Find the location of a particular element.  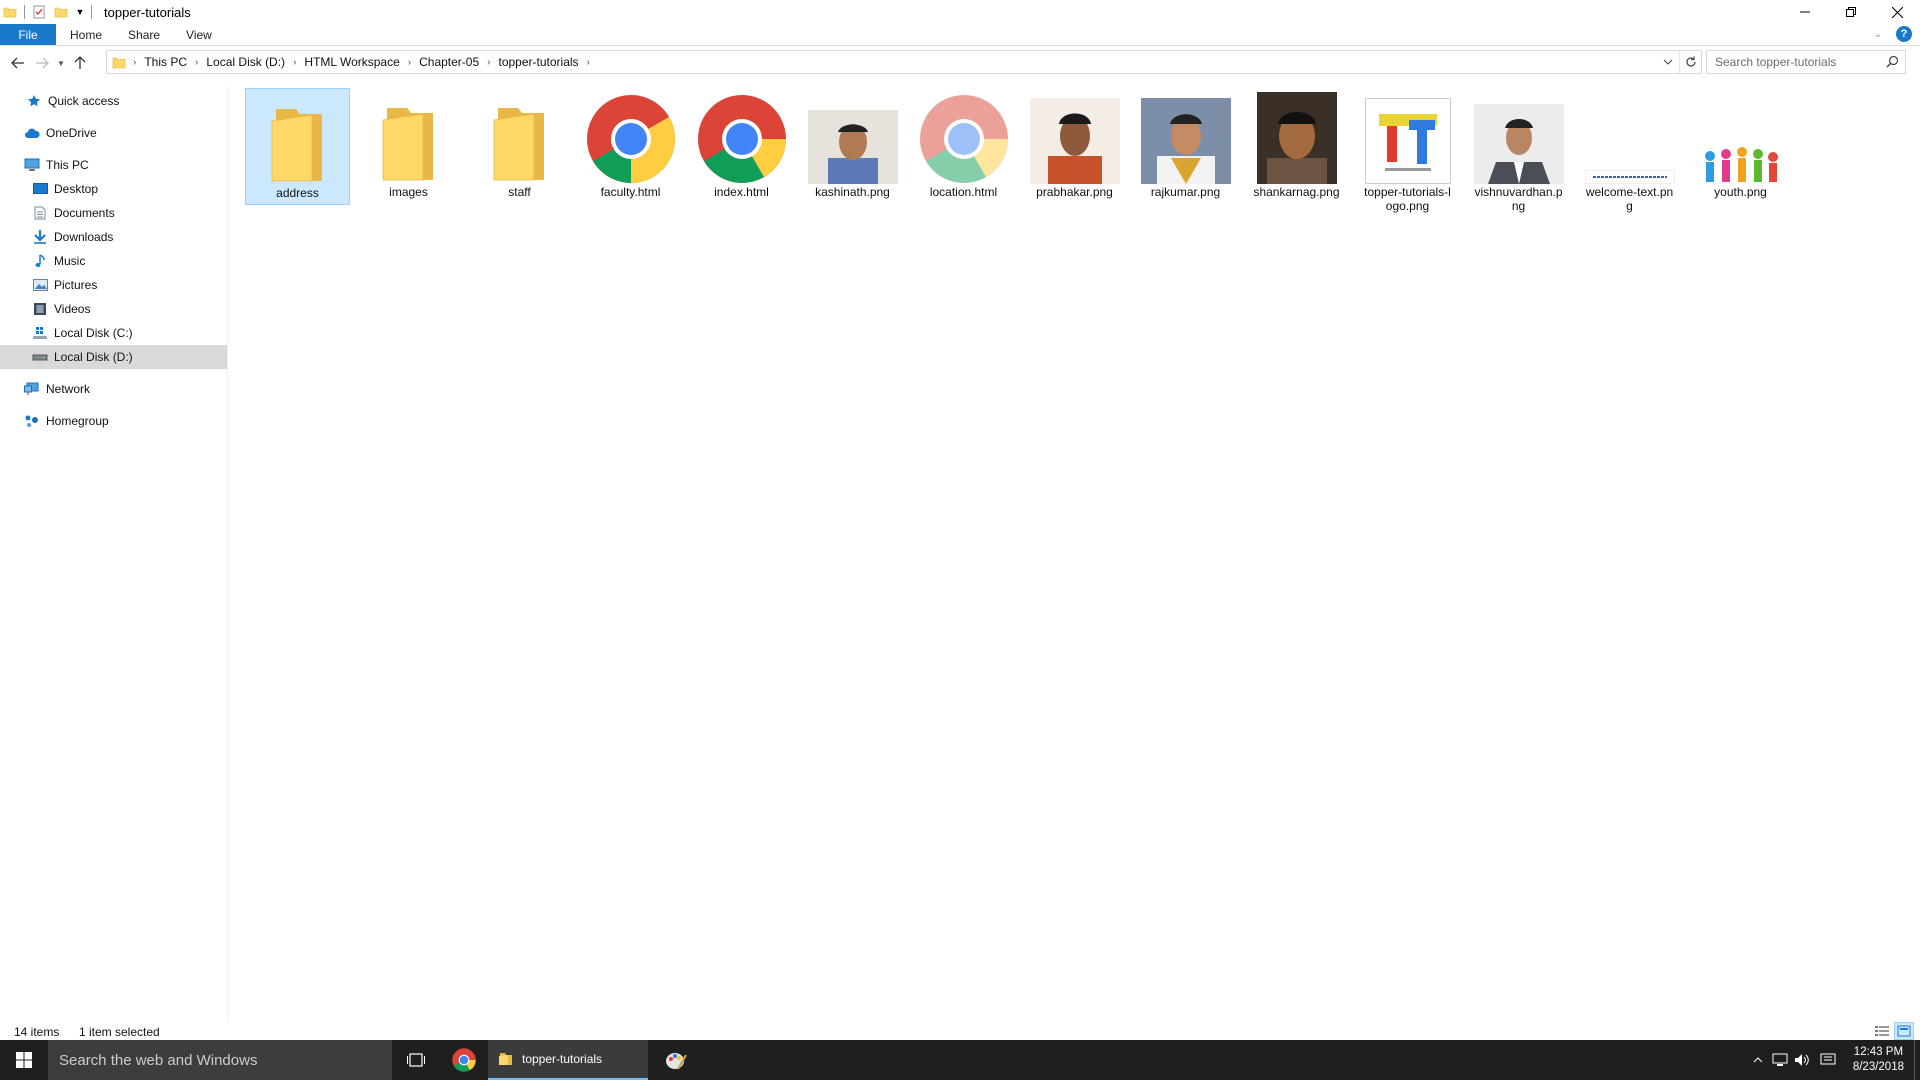

chevron-down-icon is located at coordinates (1668, 62).